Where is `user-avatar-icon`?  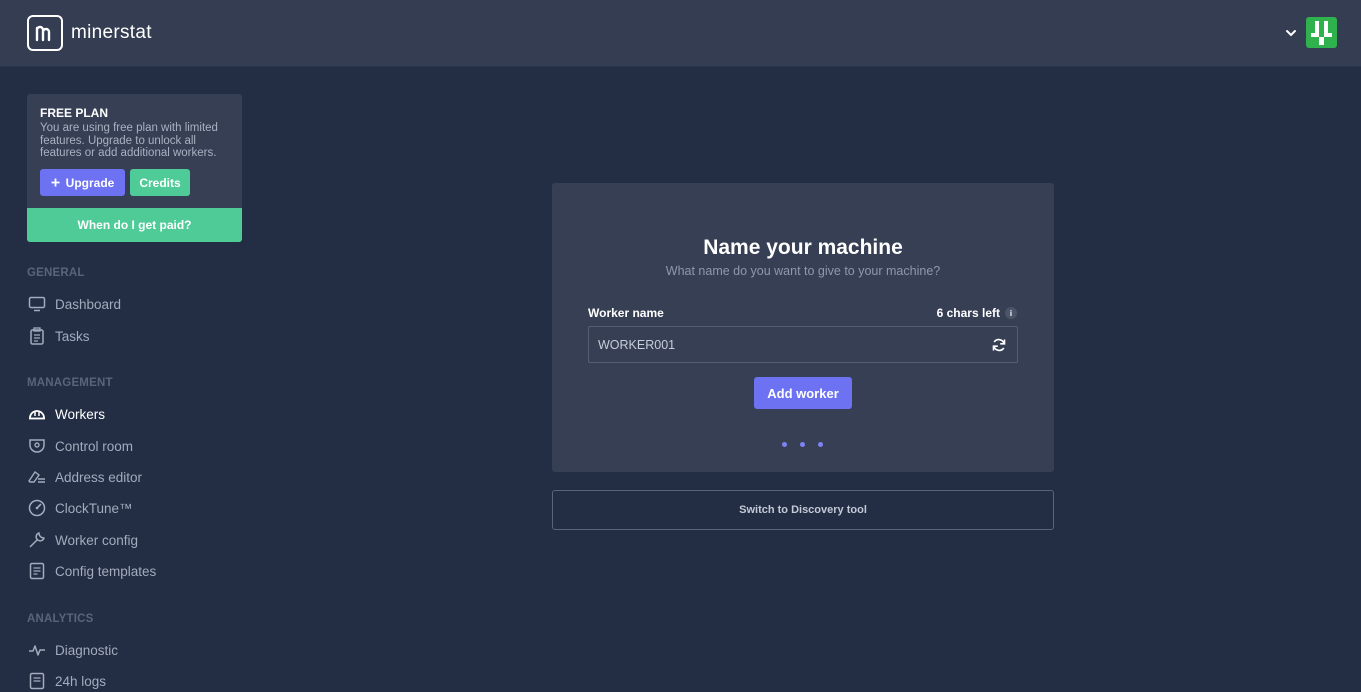 user-avatar-icon is located at coordinates (1321, 32).